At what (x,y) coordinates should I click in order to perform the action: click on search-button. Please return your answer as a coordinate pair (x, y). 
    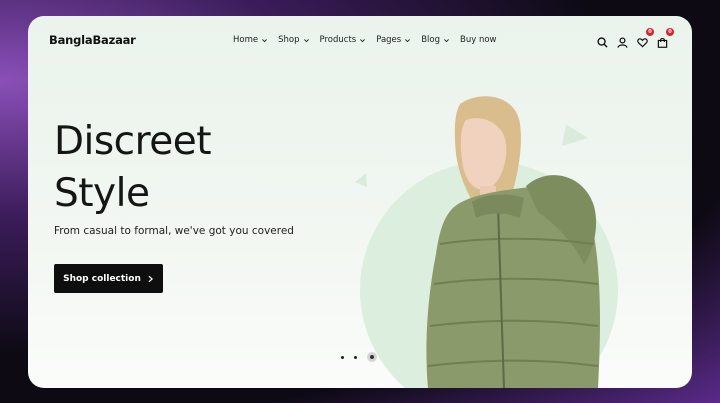
    Looking at the image, I should click on (602, 40).